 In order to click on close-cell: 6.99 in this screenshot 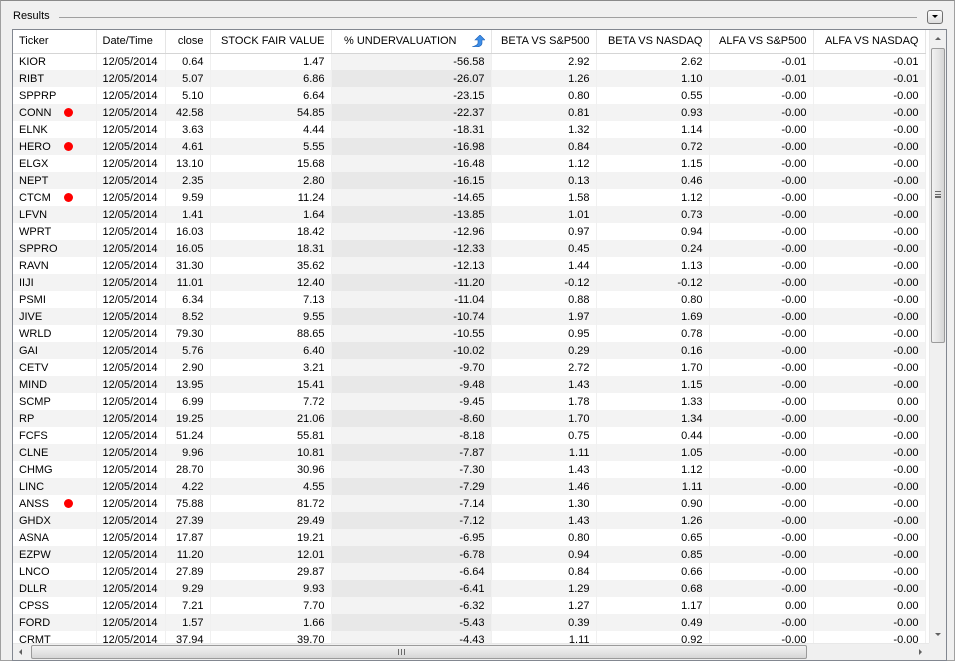, I will do `click(188, 401)`.